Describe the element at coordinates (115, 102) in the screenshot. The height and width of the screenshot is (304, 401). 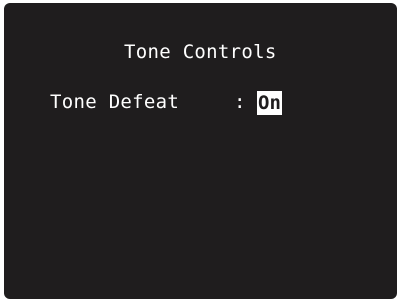
I see `menu-item-label: Tone Defeat` at that location.